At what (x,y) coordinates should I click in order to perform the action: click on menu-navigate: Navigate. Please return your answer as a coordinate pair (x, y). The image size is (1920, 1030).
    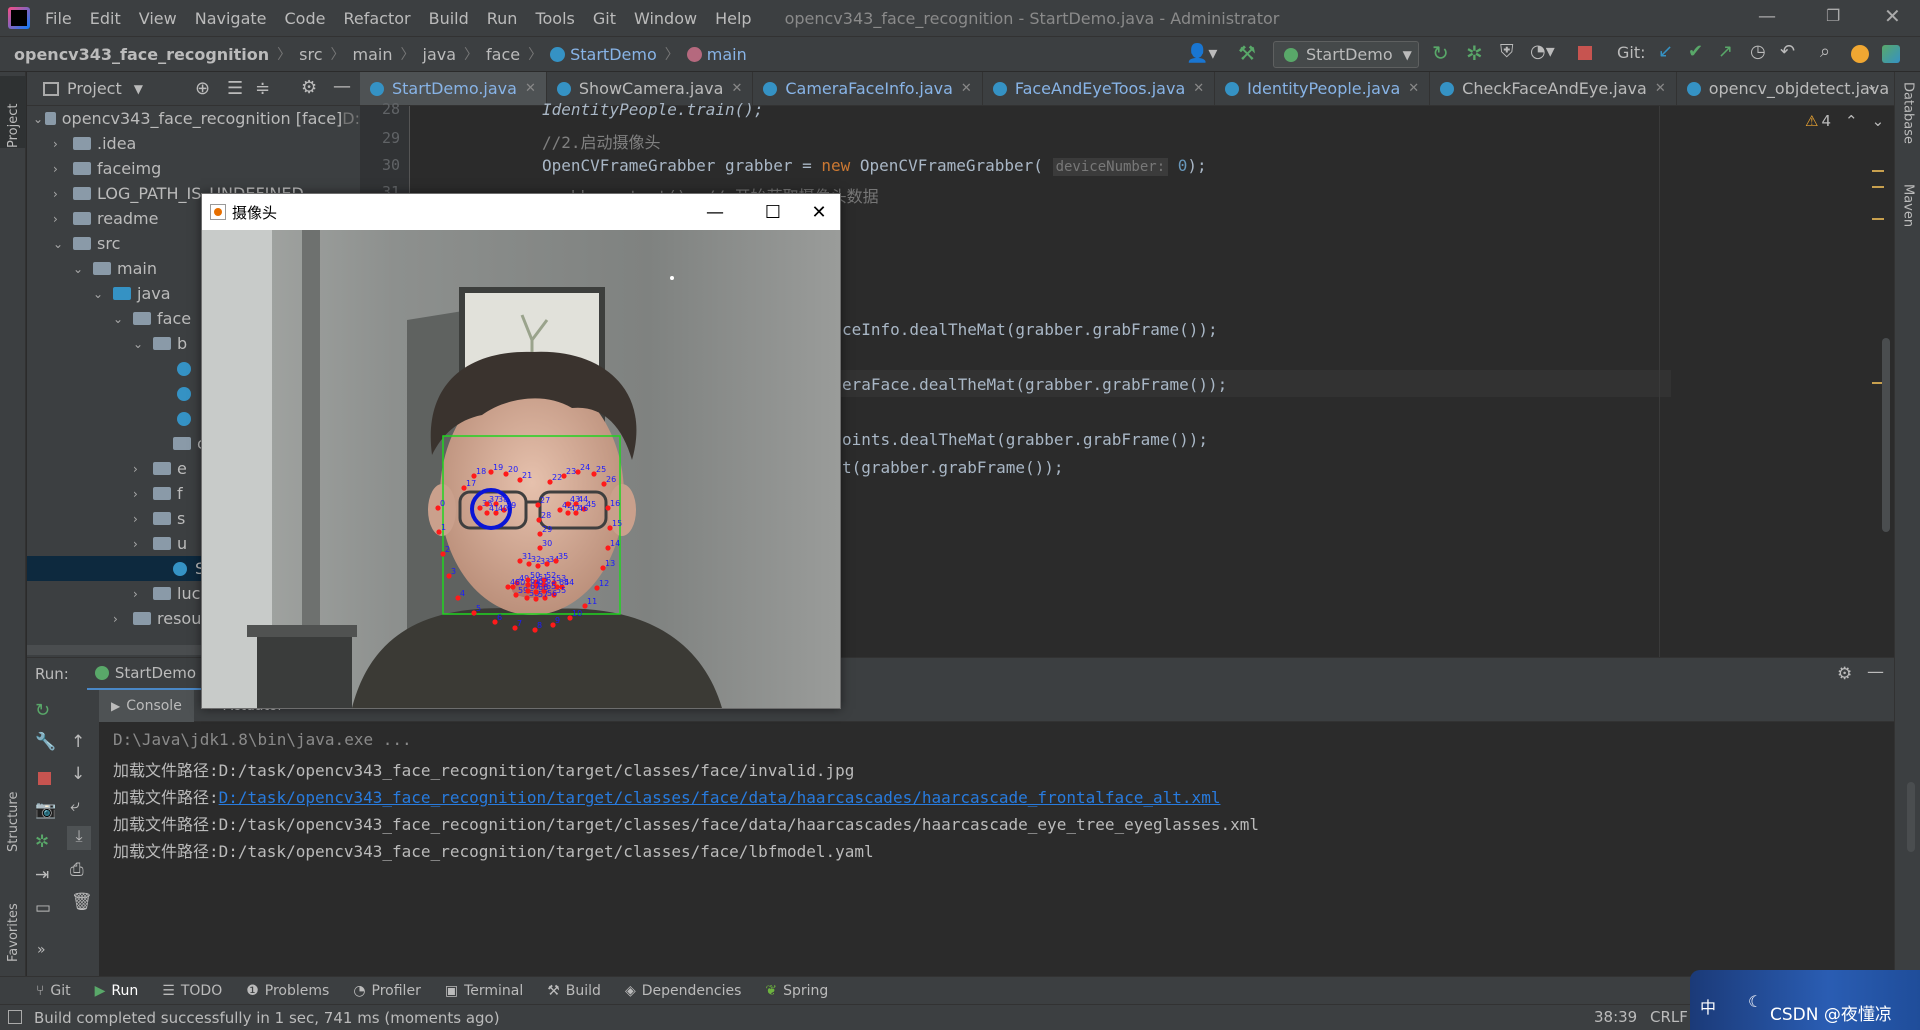
    Looking at the image, I should click on (231, 18).